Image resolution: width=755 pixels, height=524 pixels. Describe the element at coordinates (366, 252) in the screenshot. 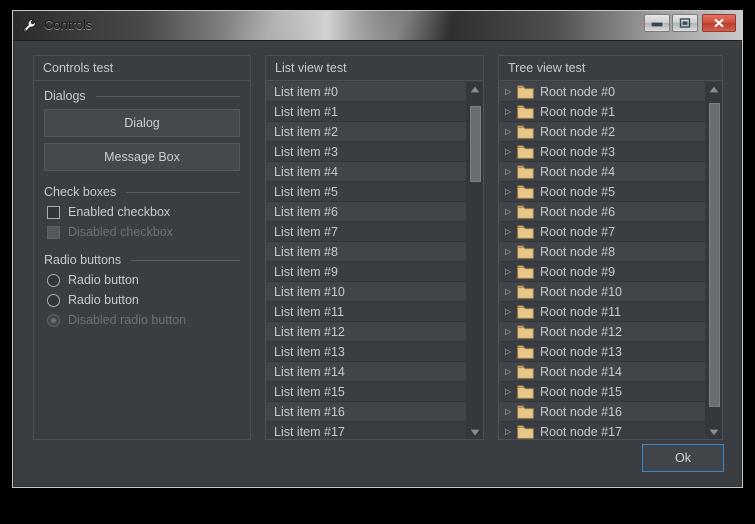

I see `list-item: List item #8` at that location.